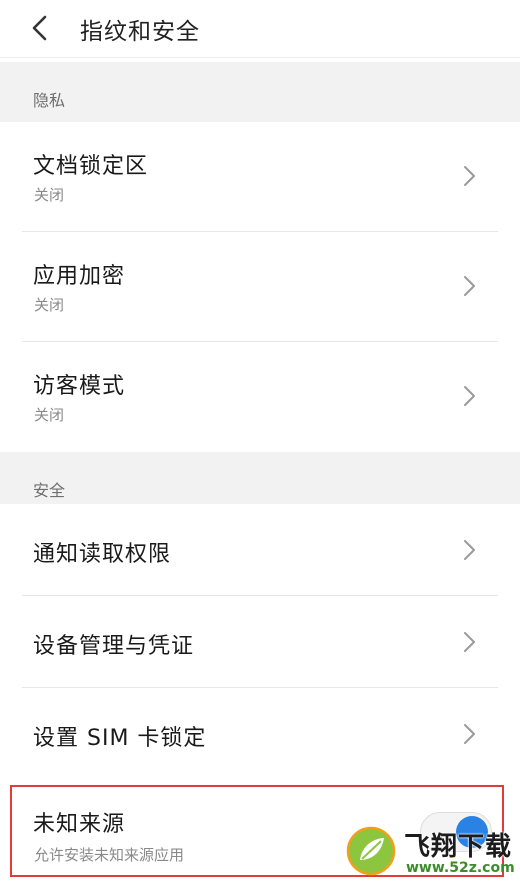 This screenshot has height=883, width=520. I want to click on list-item-sim-lock: 设置 SIM 卡锁定, so click(260, 734).